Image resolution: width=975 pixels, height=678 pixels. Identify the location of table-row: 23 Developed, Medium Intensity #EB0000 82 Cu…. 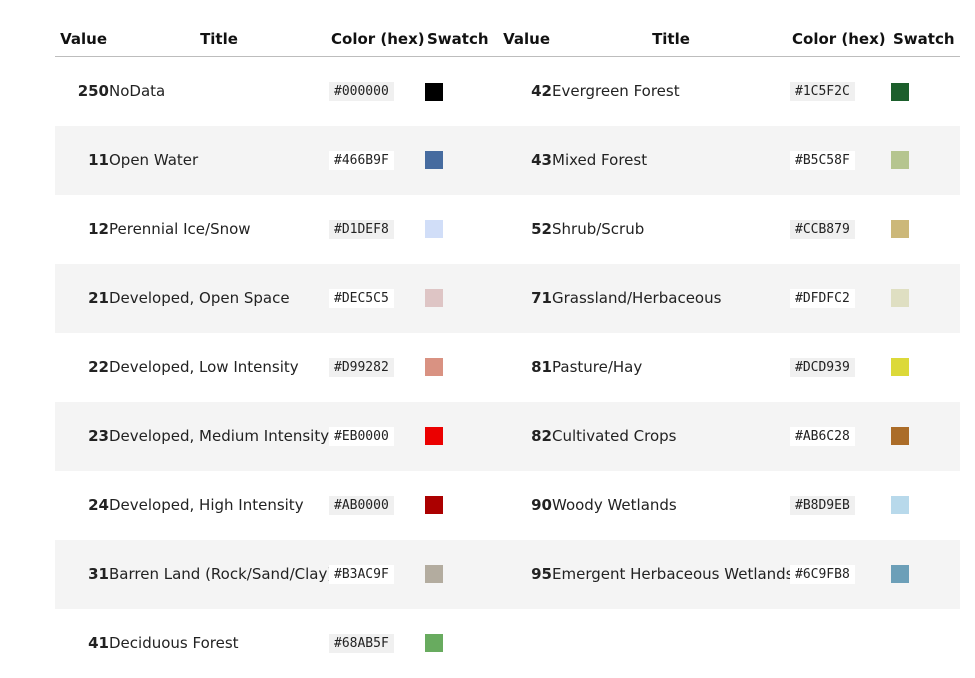
(507, 436).